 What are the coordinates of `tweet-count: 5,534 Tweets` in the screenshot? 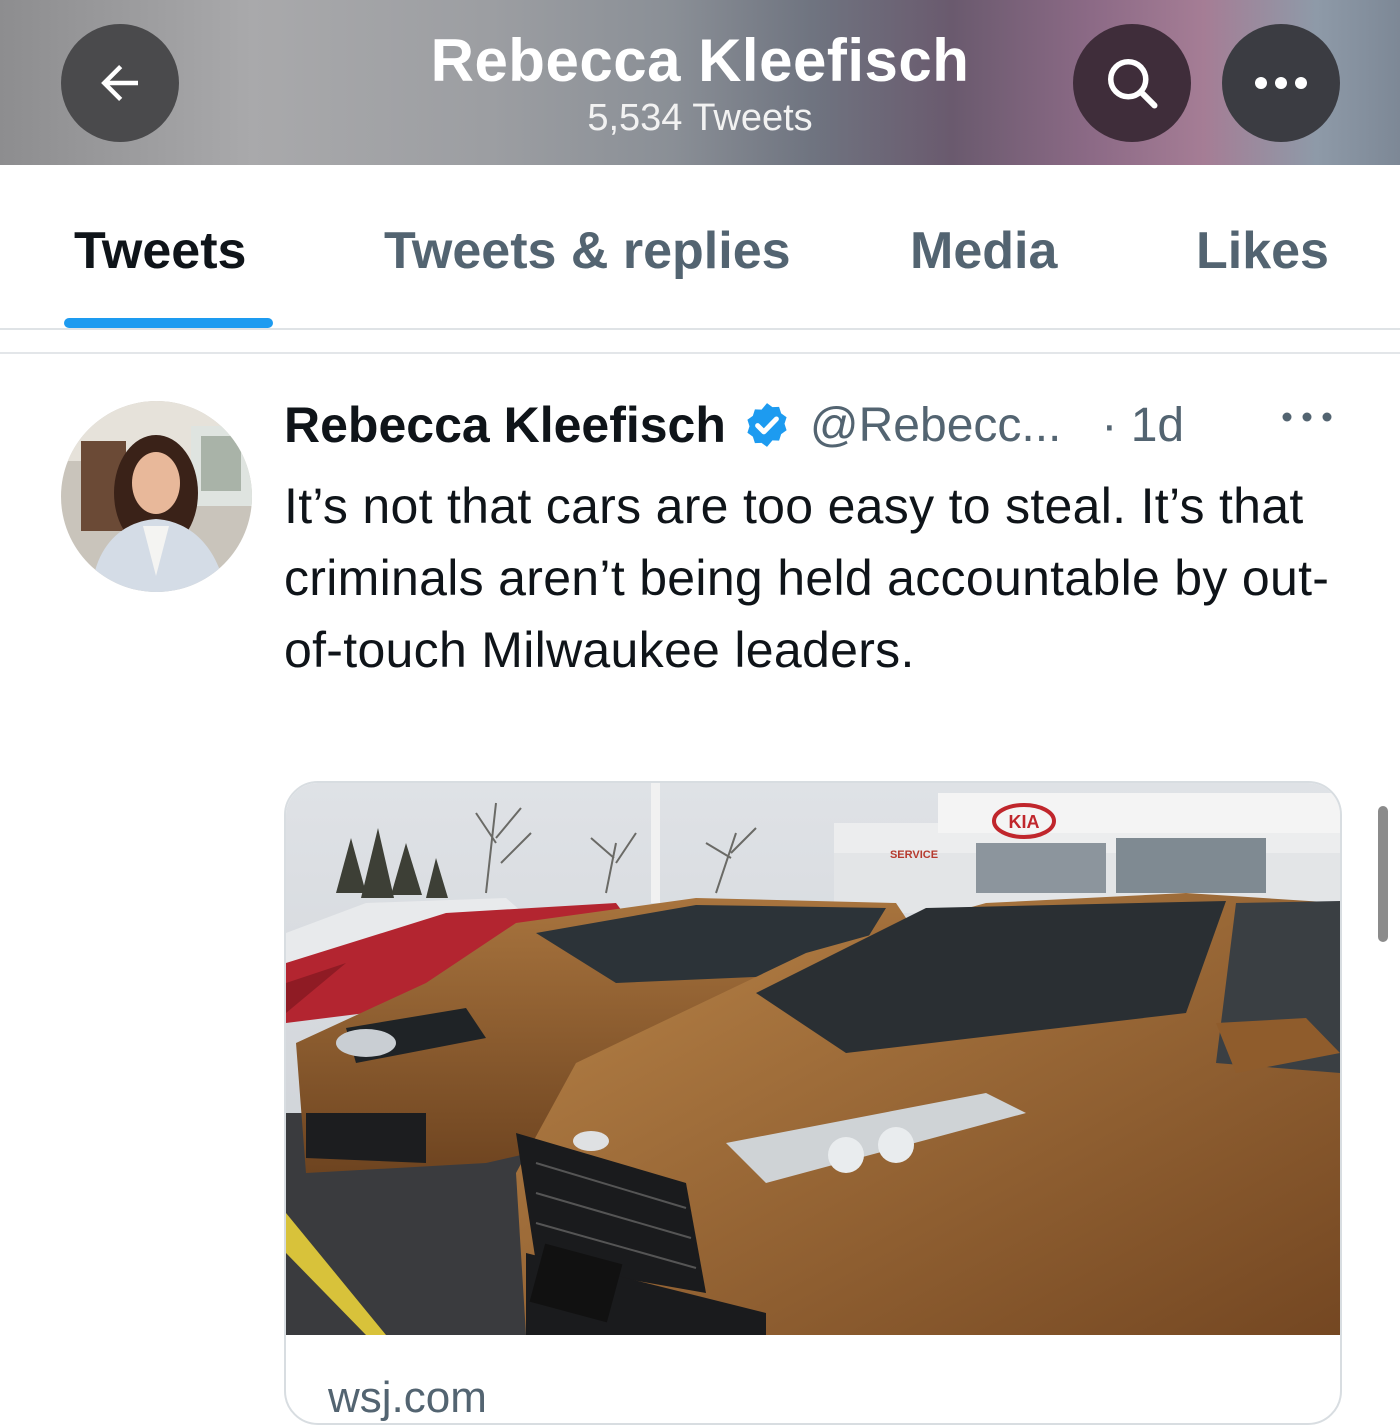 It's located at (700, 118).